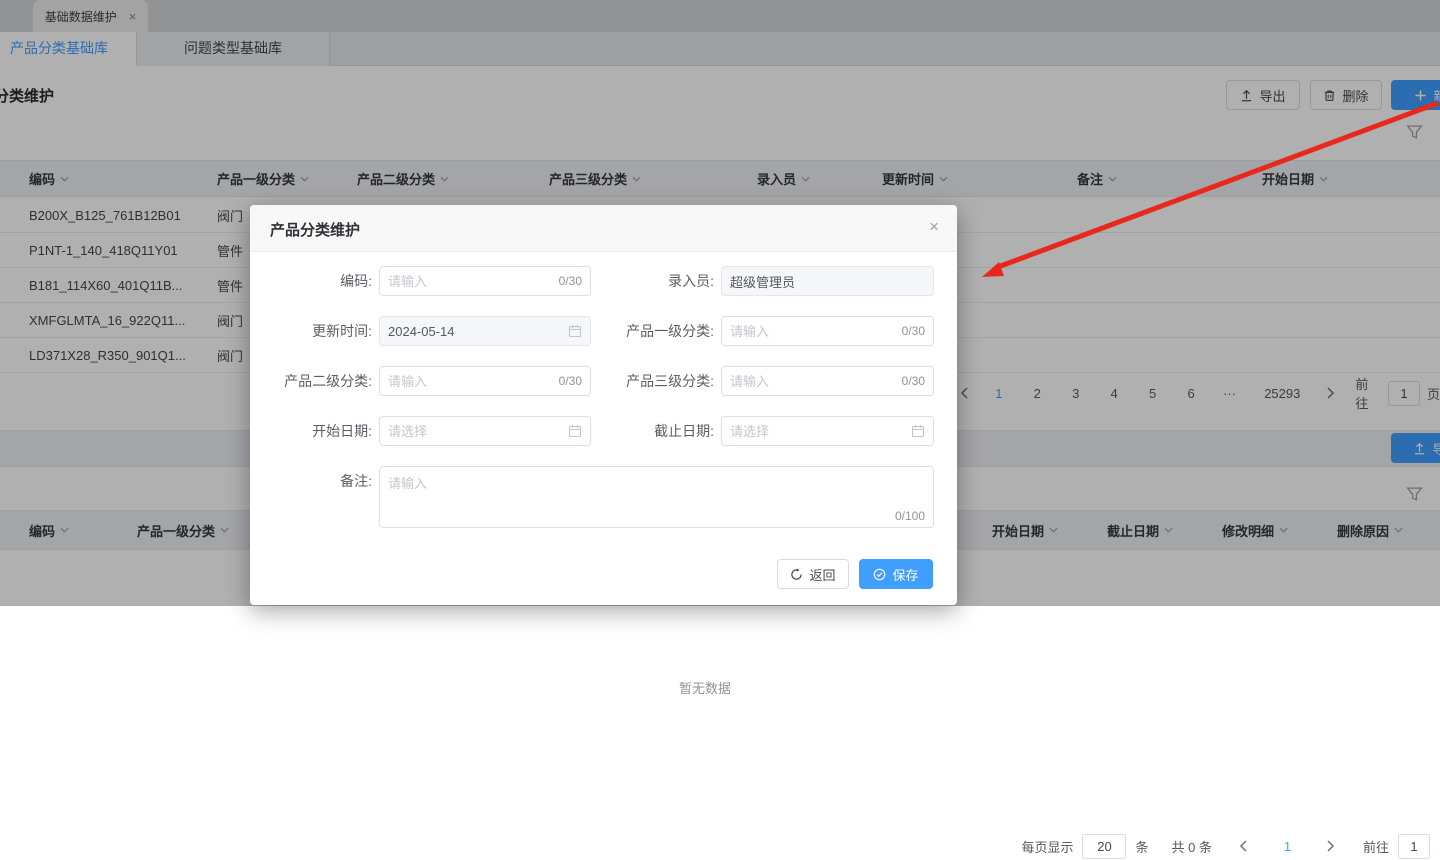 This screenshot has width=1440, height=860. Describe the element at coordinates (656, 486) in the screenshot. I see `remark-textarea` at that location.